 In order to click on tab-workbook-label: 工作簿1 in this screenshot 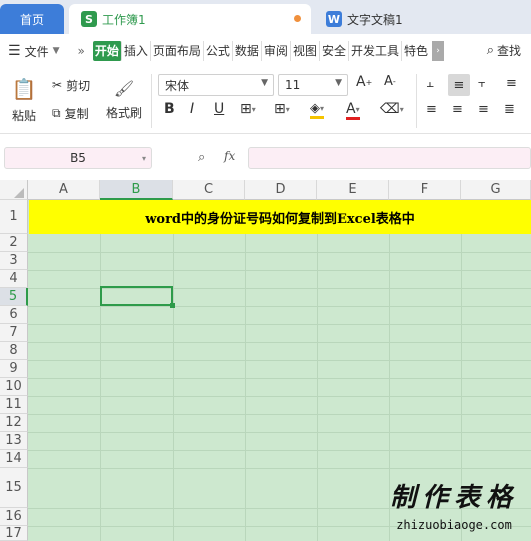, I will do `click(124, 19)`.